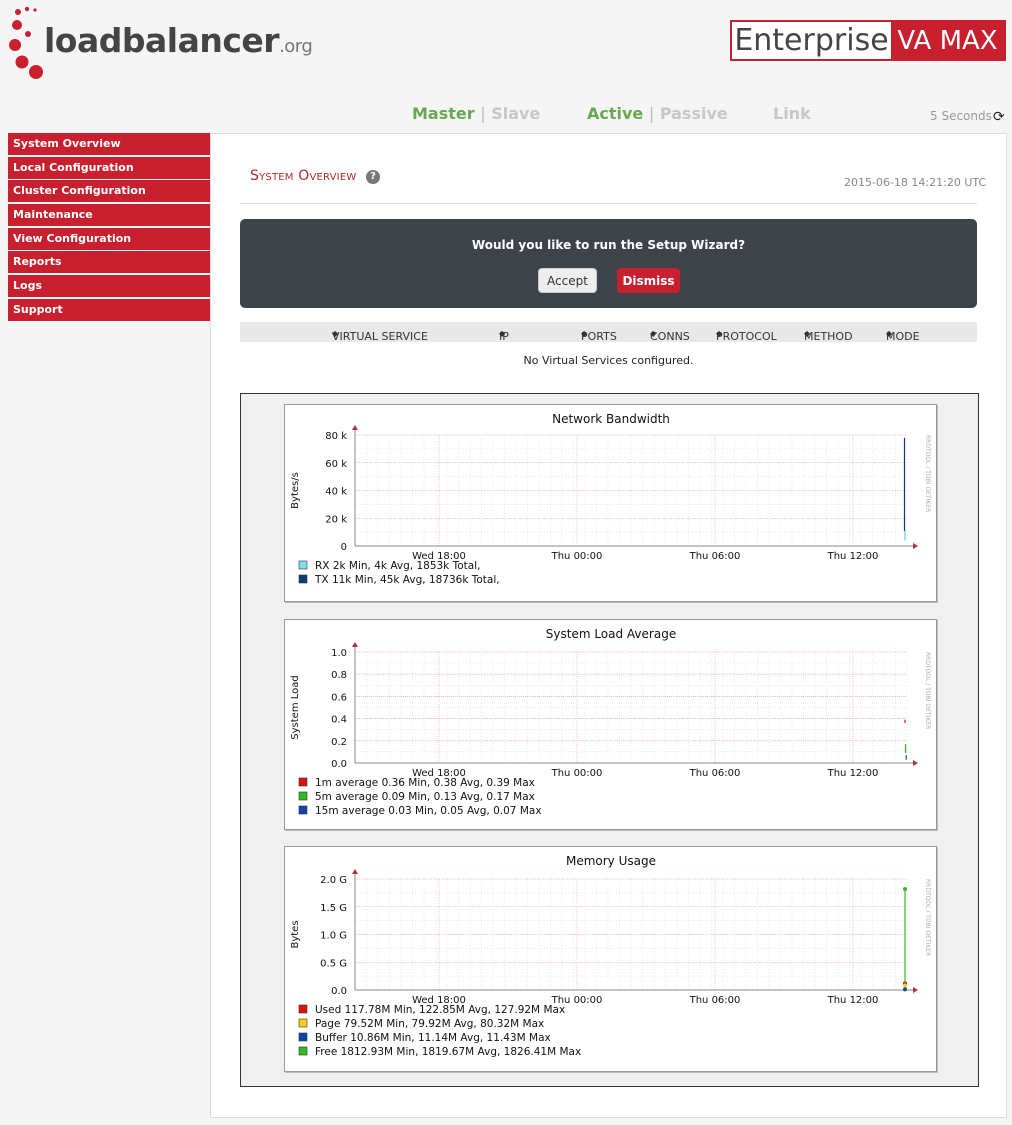  I want to click on legend-entry: 1m average 0.36 Min, 0.38 Avg, 0.39 Max, so click(425, 783).